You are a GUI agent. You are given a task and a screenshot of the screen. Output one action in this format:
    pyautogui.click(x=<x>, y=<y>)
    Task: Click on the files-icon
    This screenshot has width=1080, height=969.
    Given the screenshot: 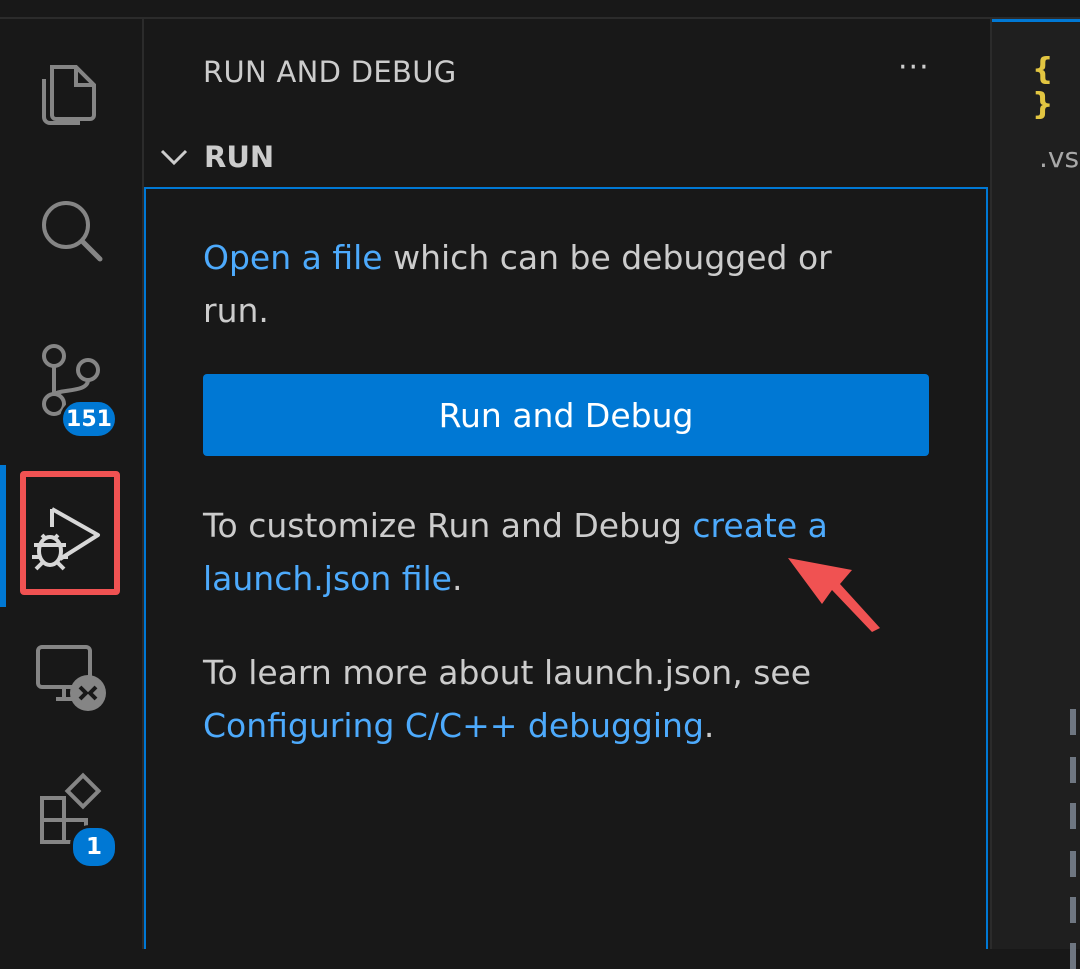 What is the action you would take?
    pyautogui.click(x=69, y=95)
    